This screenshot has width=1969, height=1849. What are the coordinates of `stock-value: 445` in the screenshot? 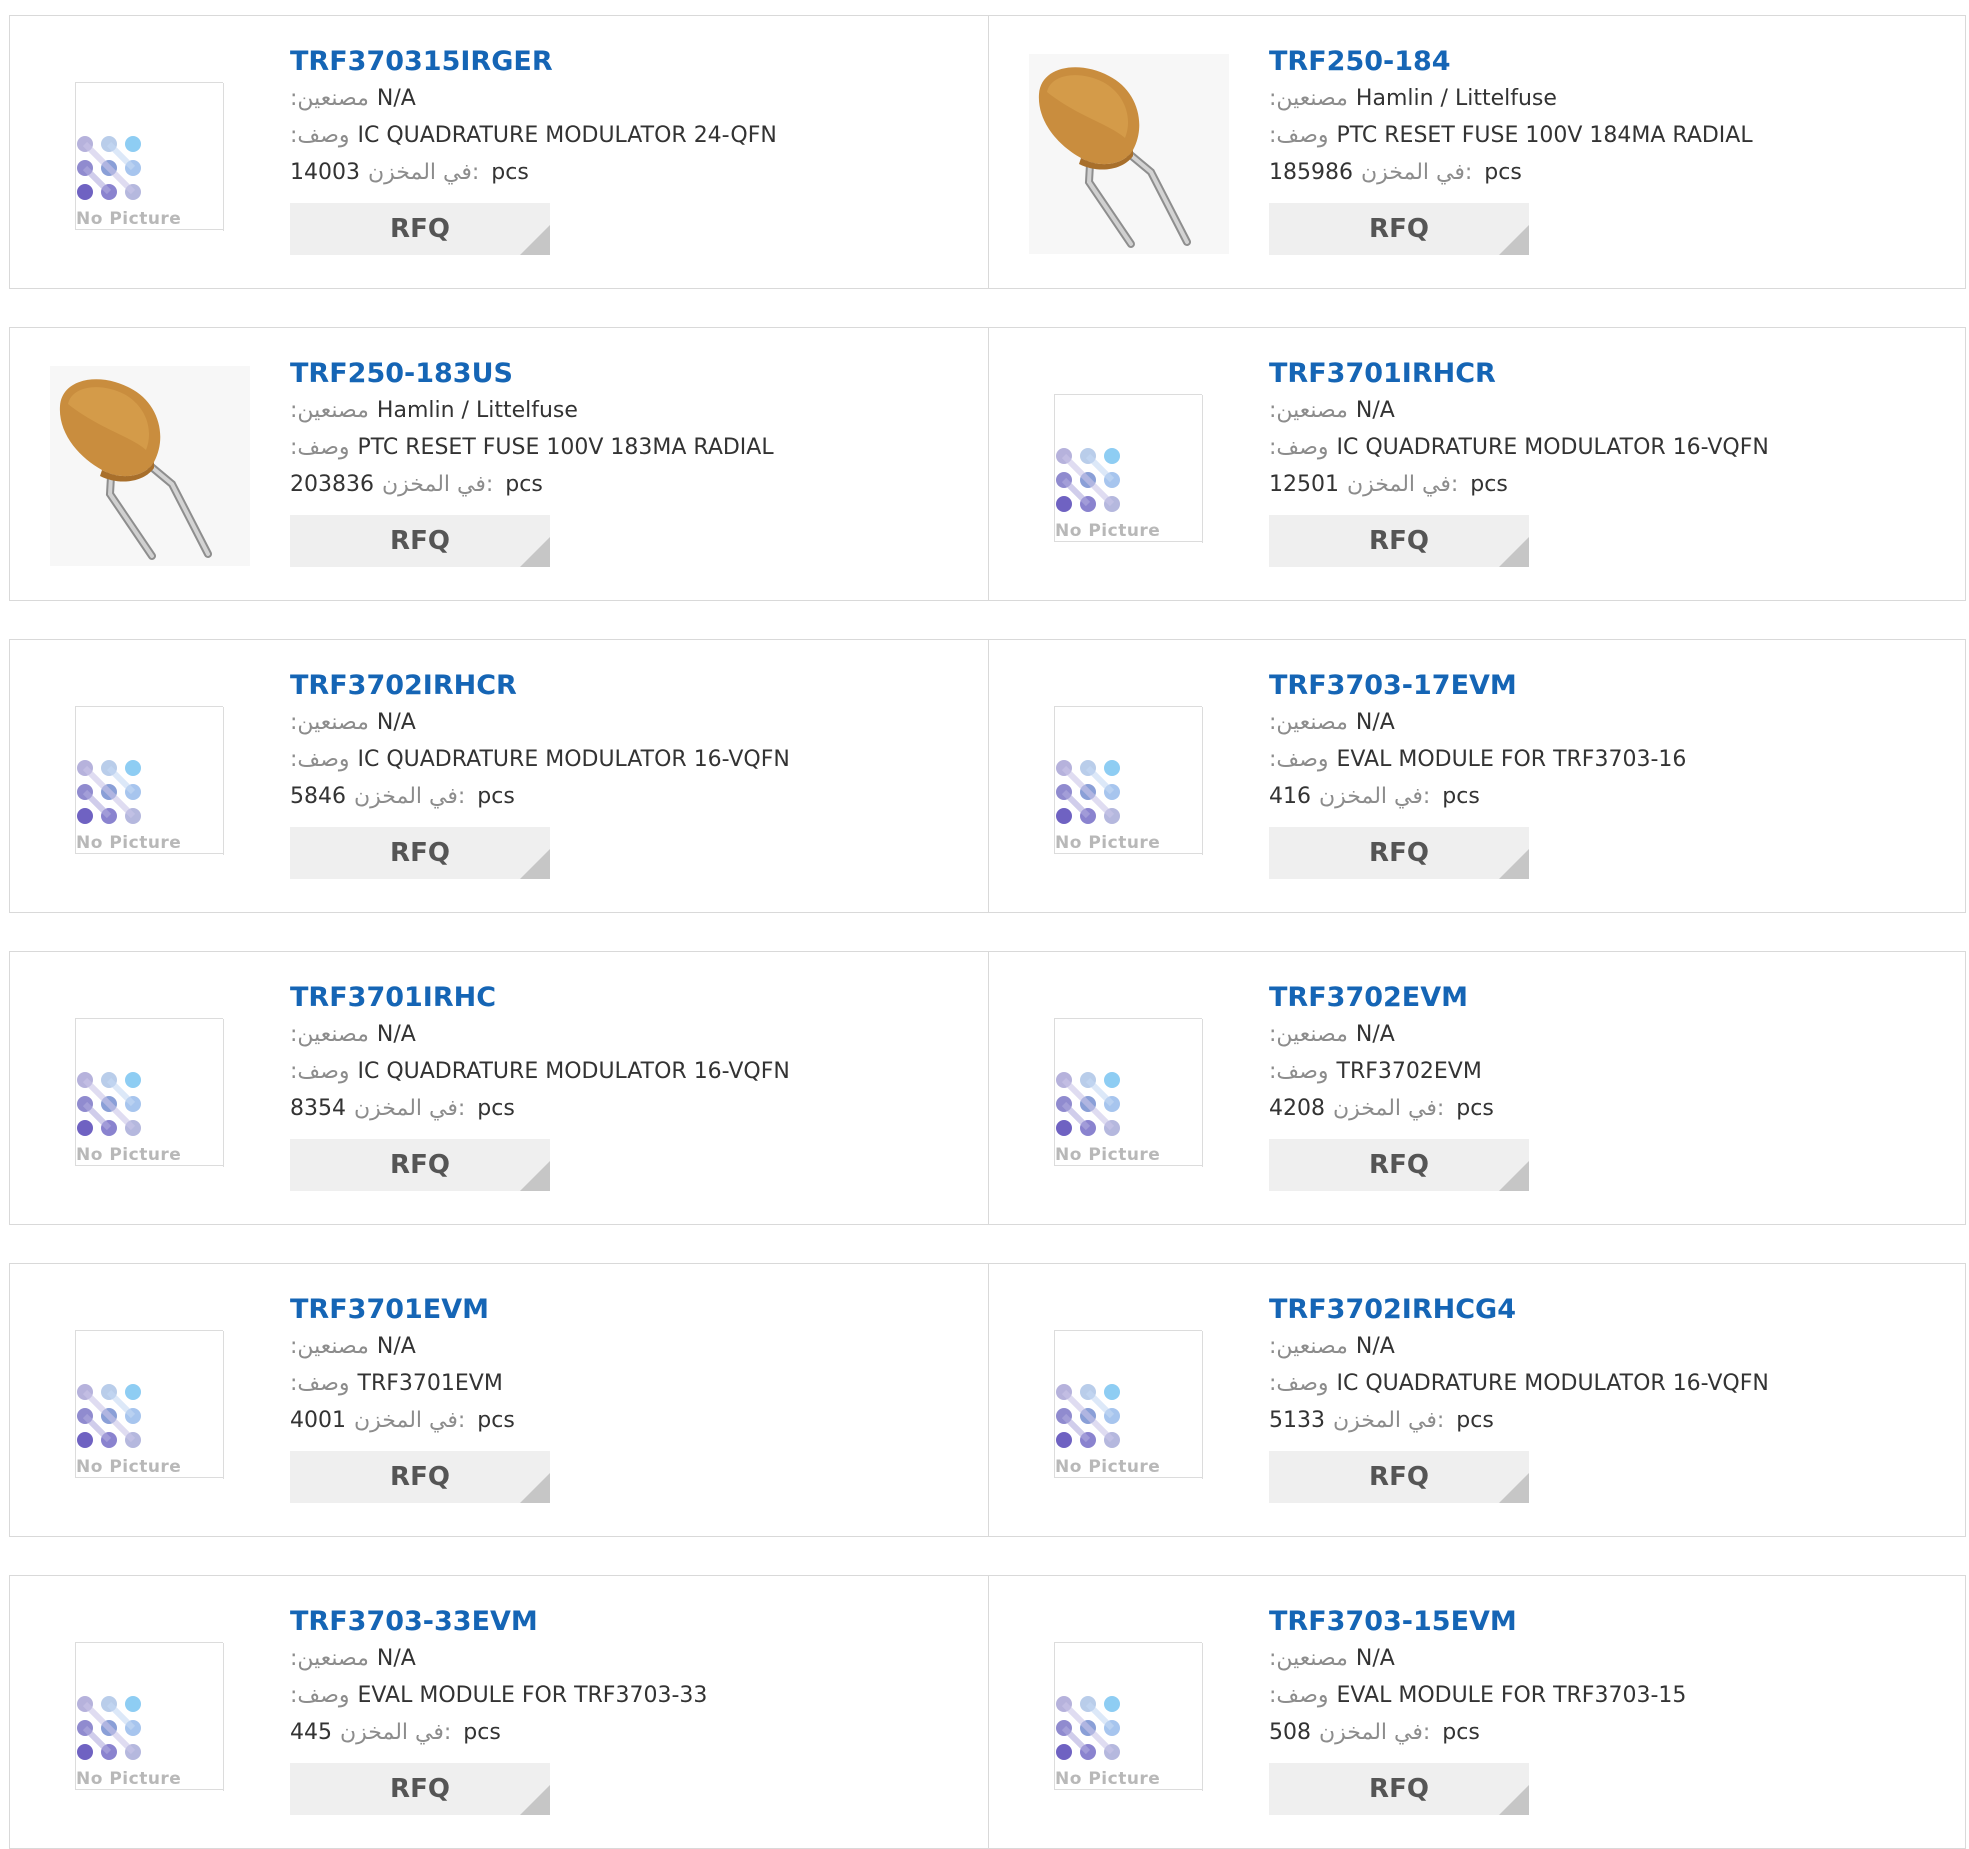 It's located at (311, 1732).